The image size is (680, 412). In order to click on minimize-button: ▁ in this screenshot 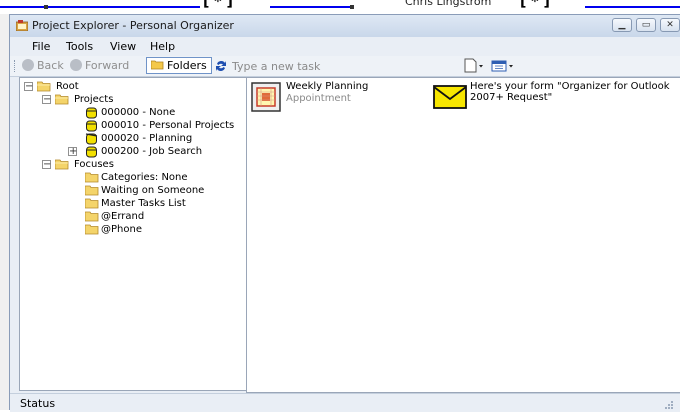, I will do `click(622, 25)`.